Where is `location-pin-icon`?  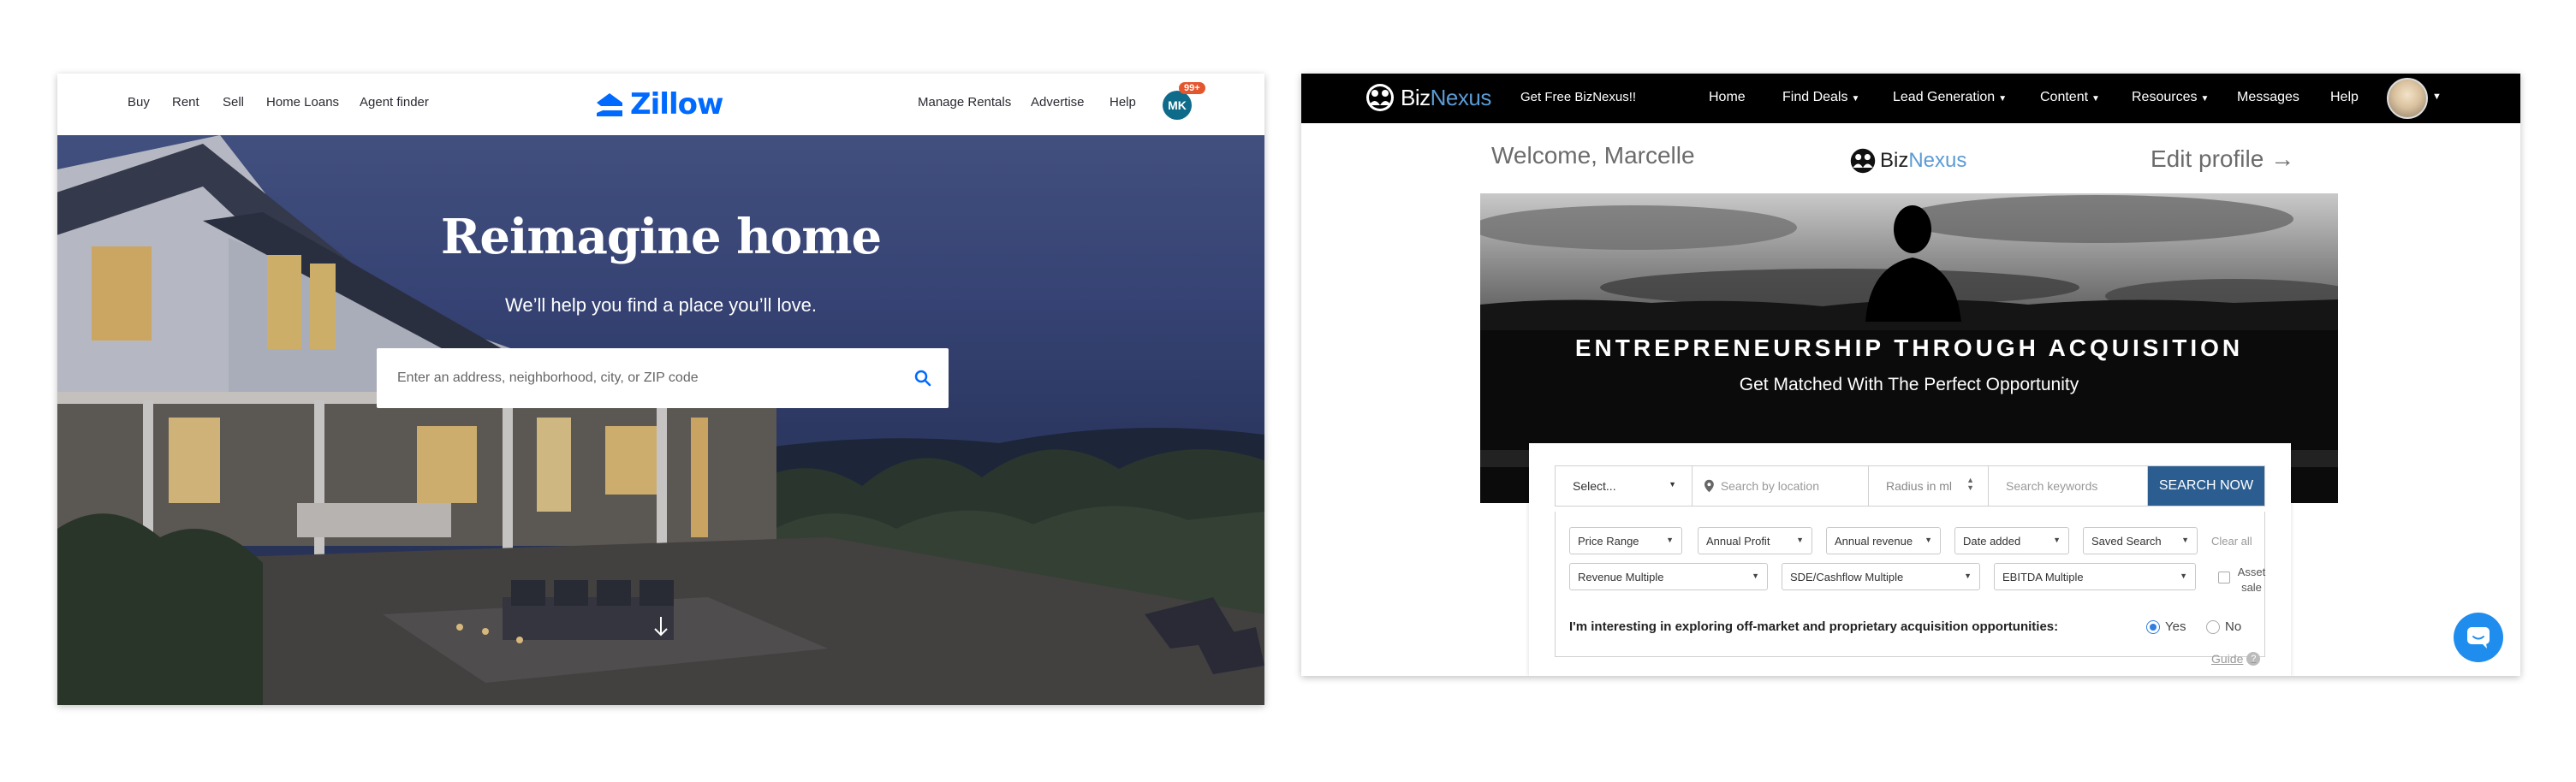
location-pin-icon is located at coordinates (1709, 486).